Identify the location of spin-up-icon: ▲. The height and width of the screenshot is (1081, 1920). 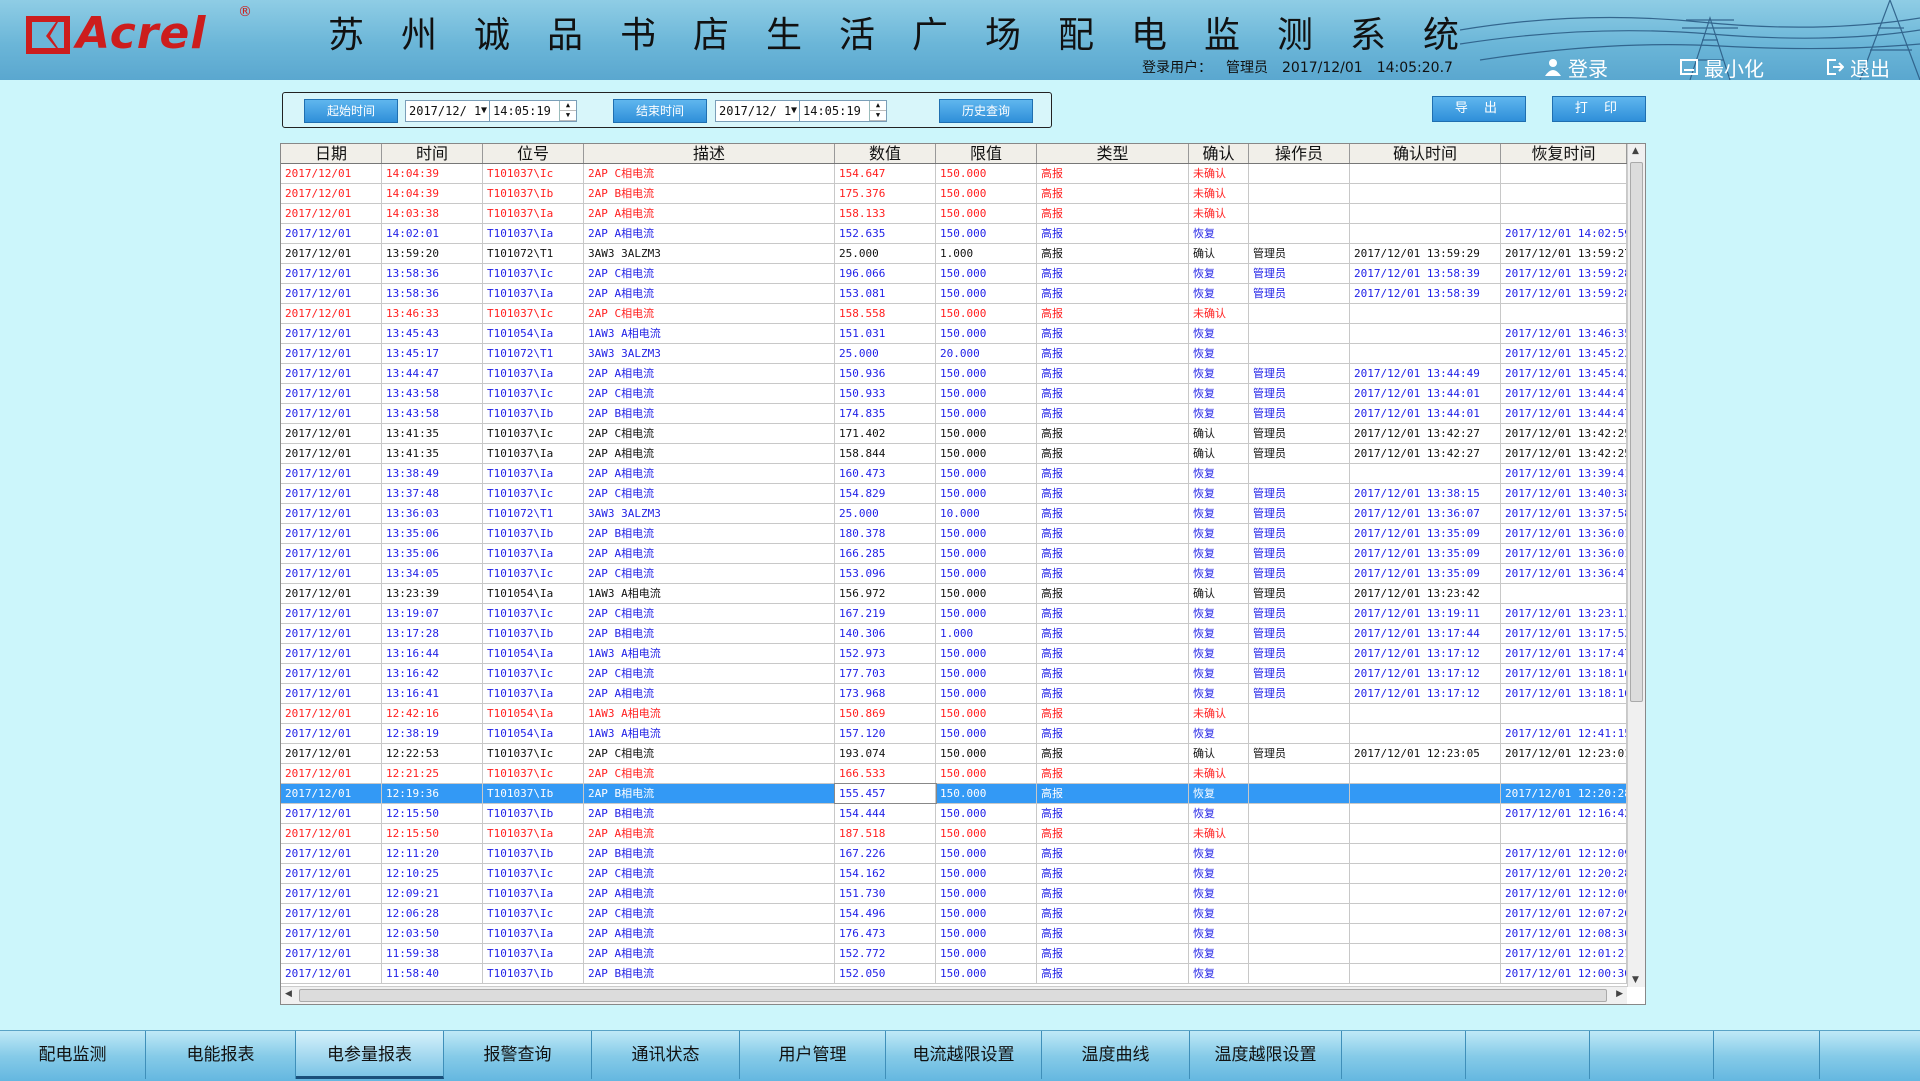
(878, 106).